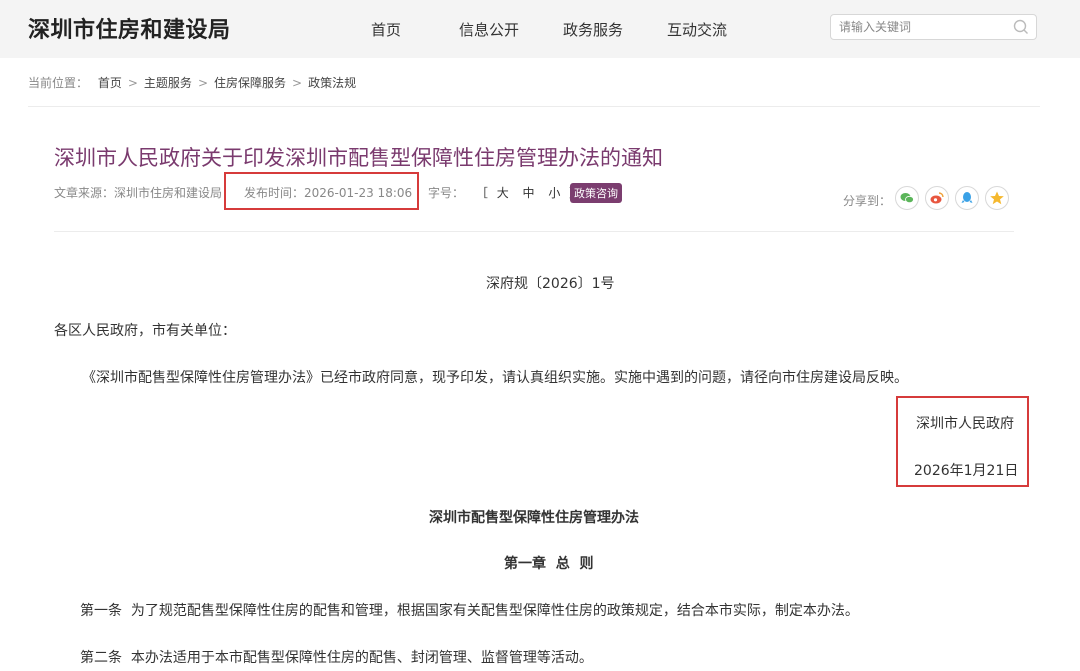  I want to click on issuer: 深圳市人民政府, so click(965, 424).